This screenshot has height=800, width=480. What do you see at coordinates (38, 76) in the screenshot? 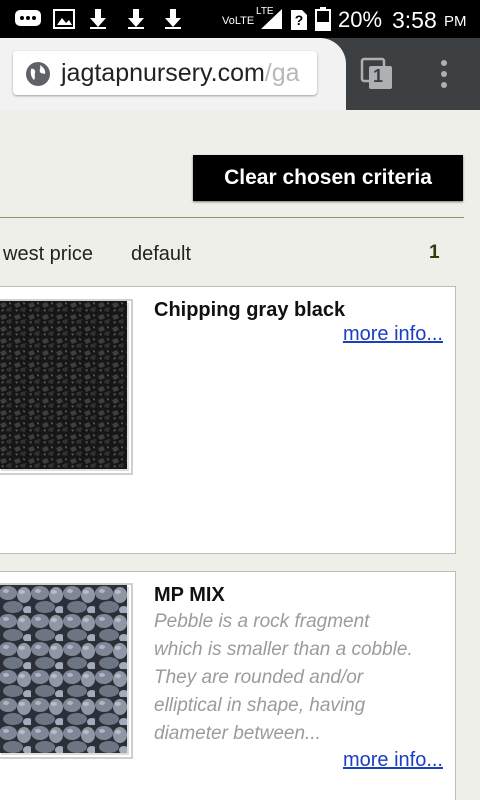
I see `globe-icon` at bounding box center [38, 76].